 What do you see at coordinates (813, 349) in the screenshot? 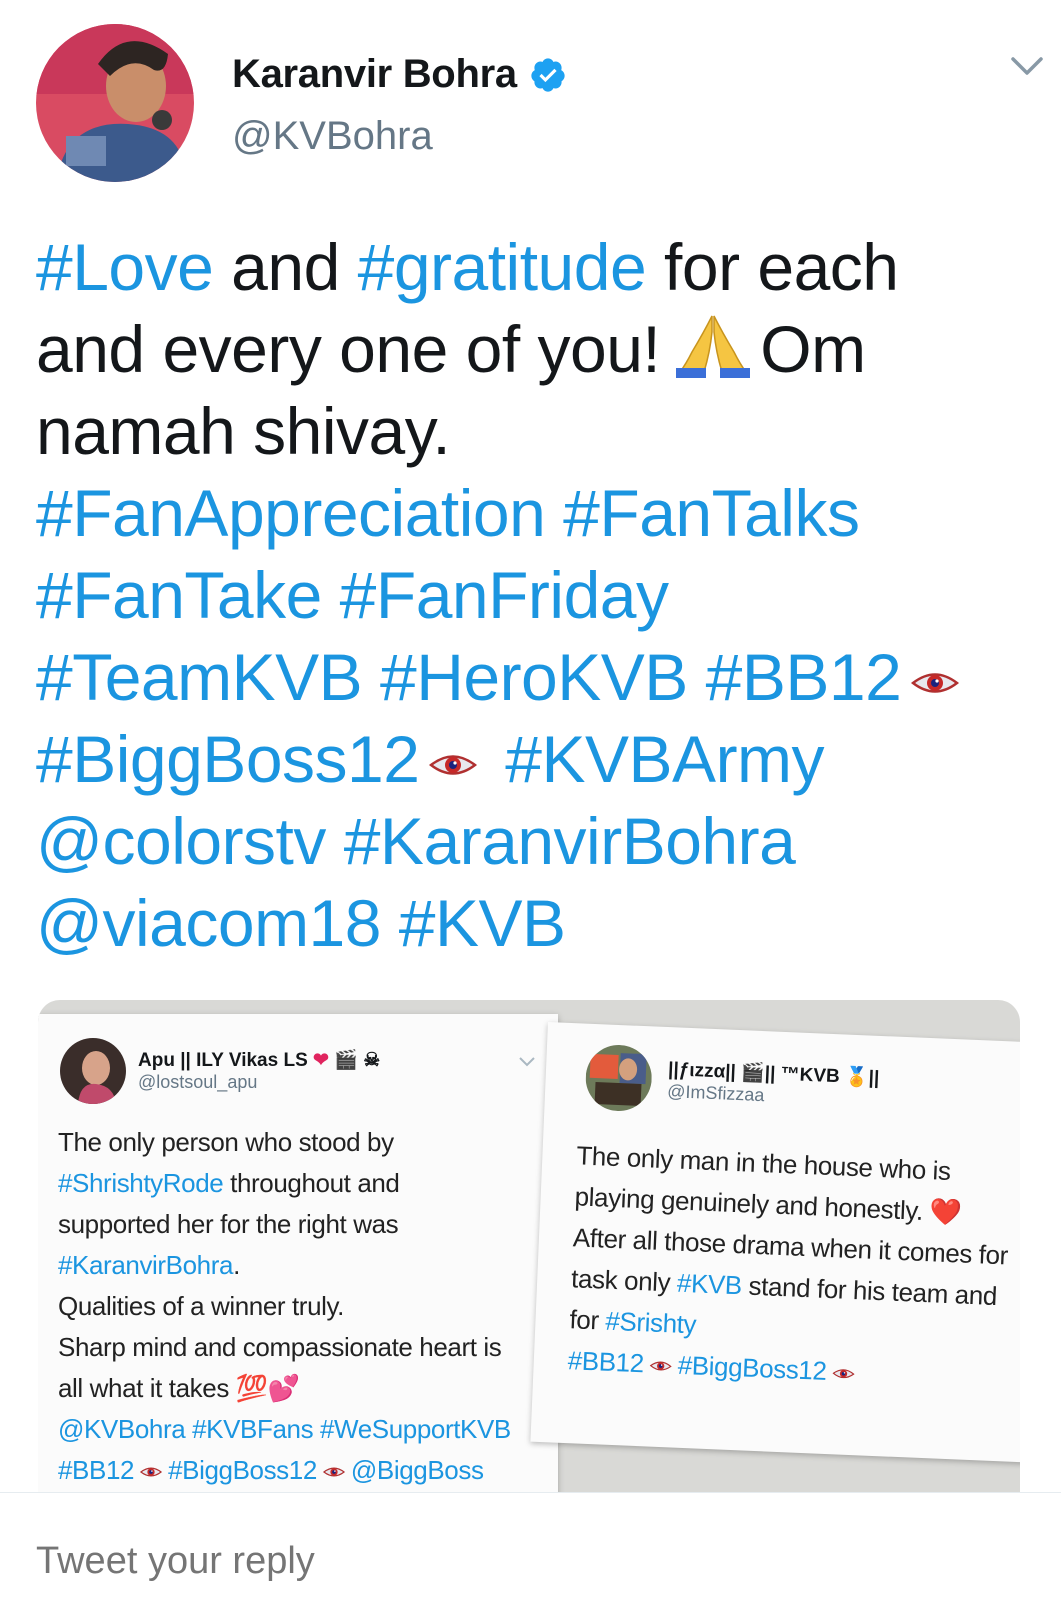
I see `text-segment: Om` at bounding box center [813, 349].